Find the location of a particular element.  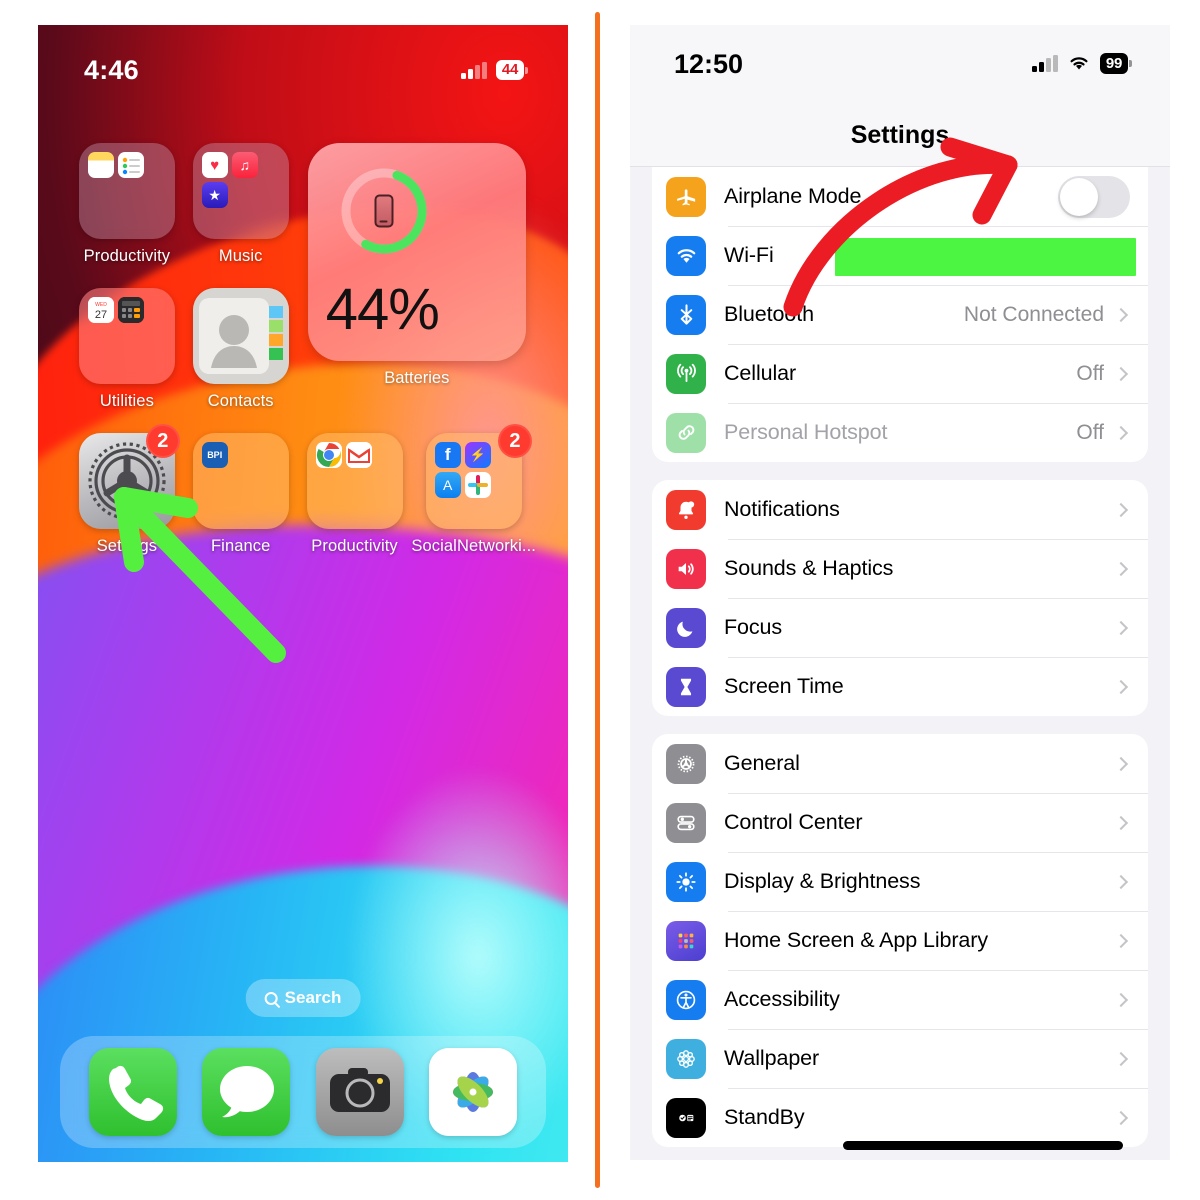

batteries-widget: 44% is located at coordinates (416, 252).